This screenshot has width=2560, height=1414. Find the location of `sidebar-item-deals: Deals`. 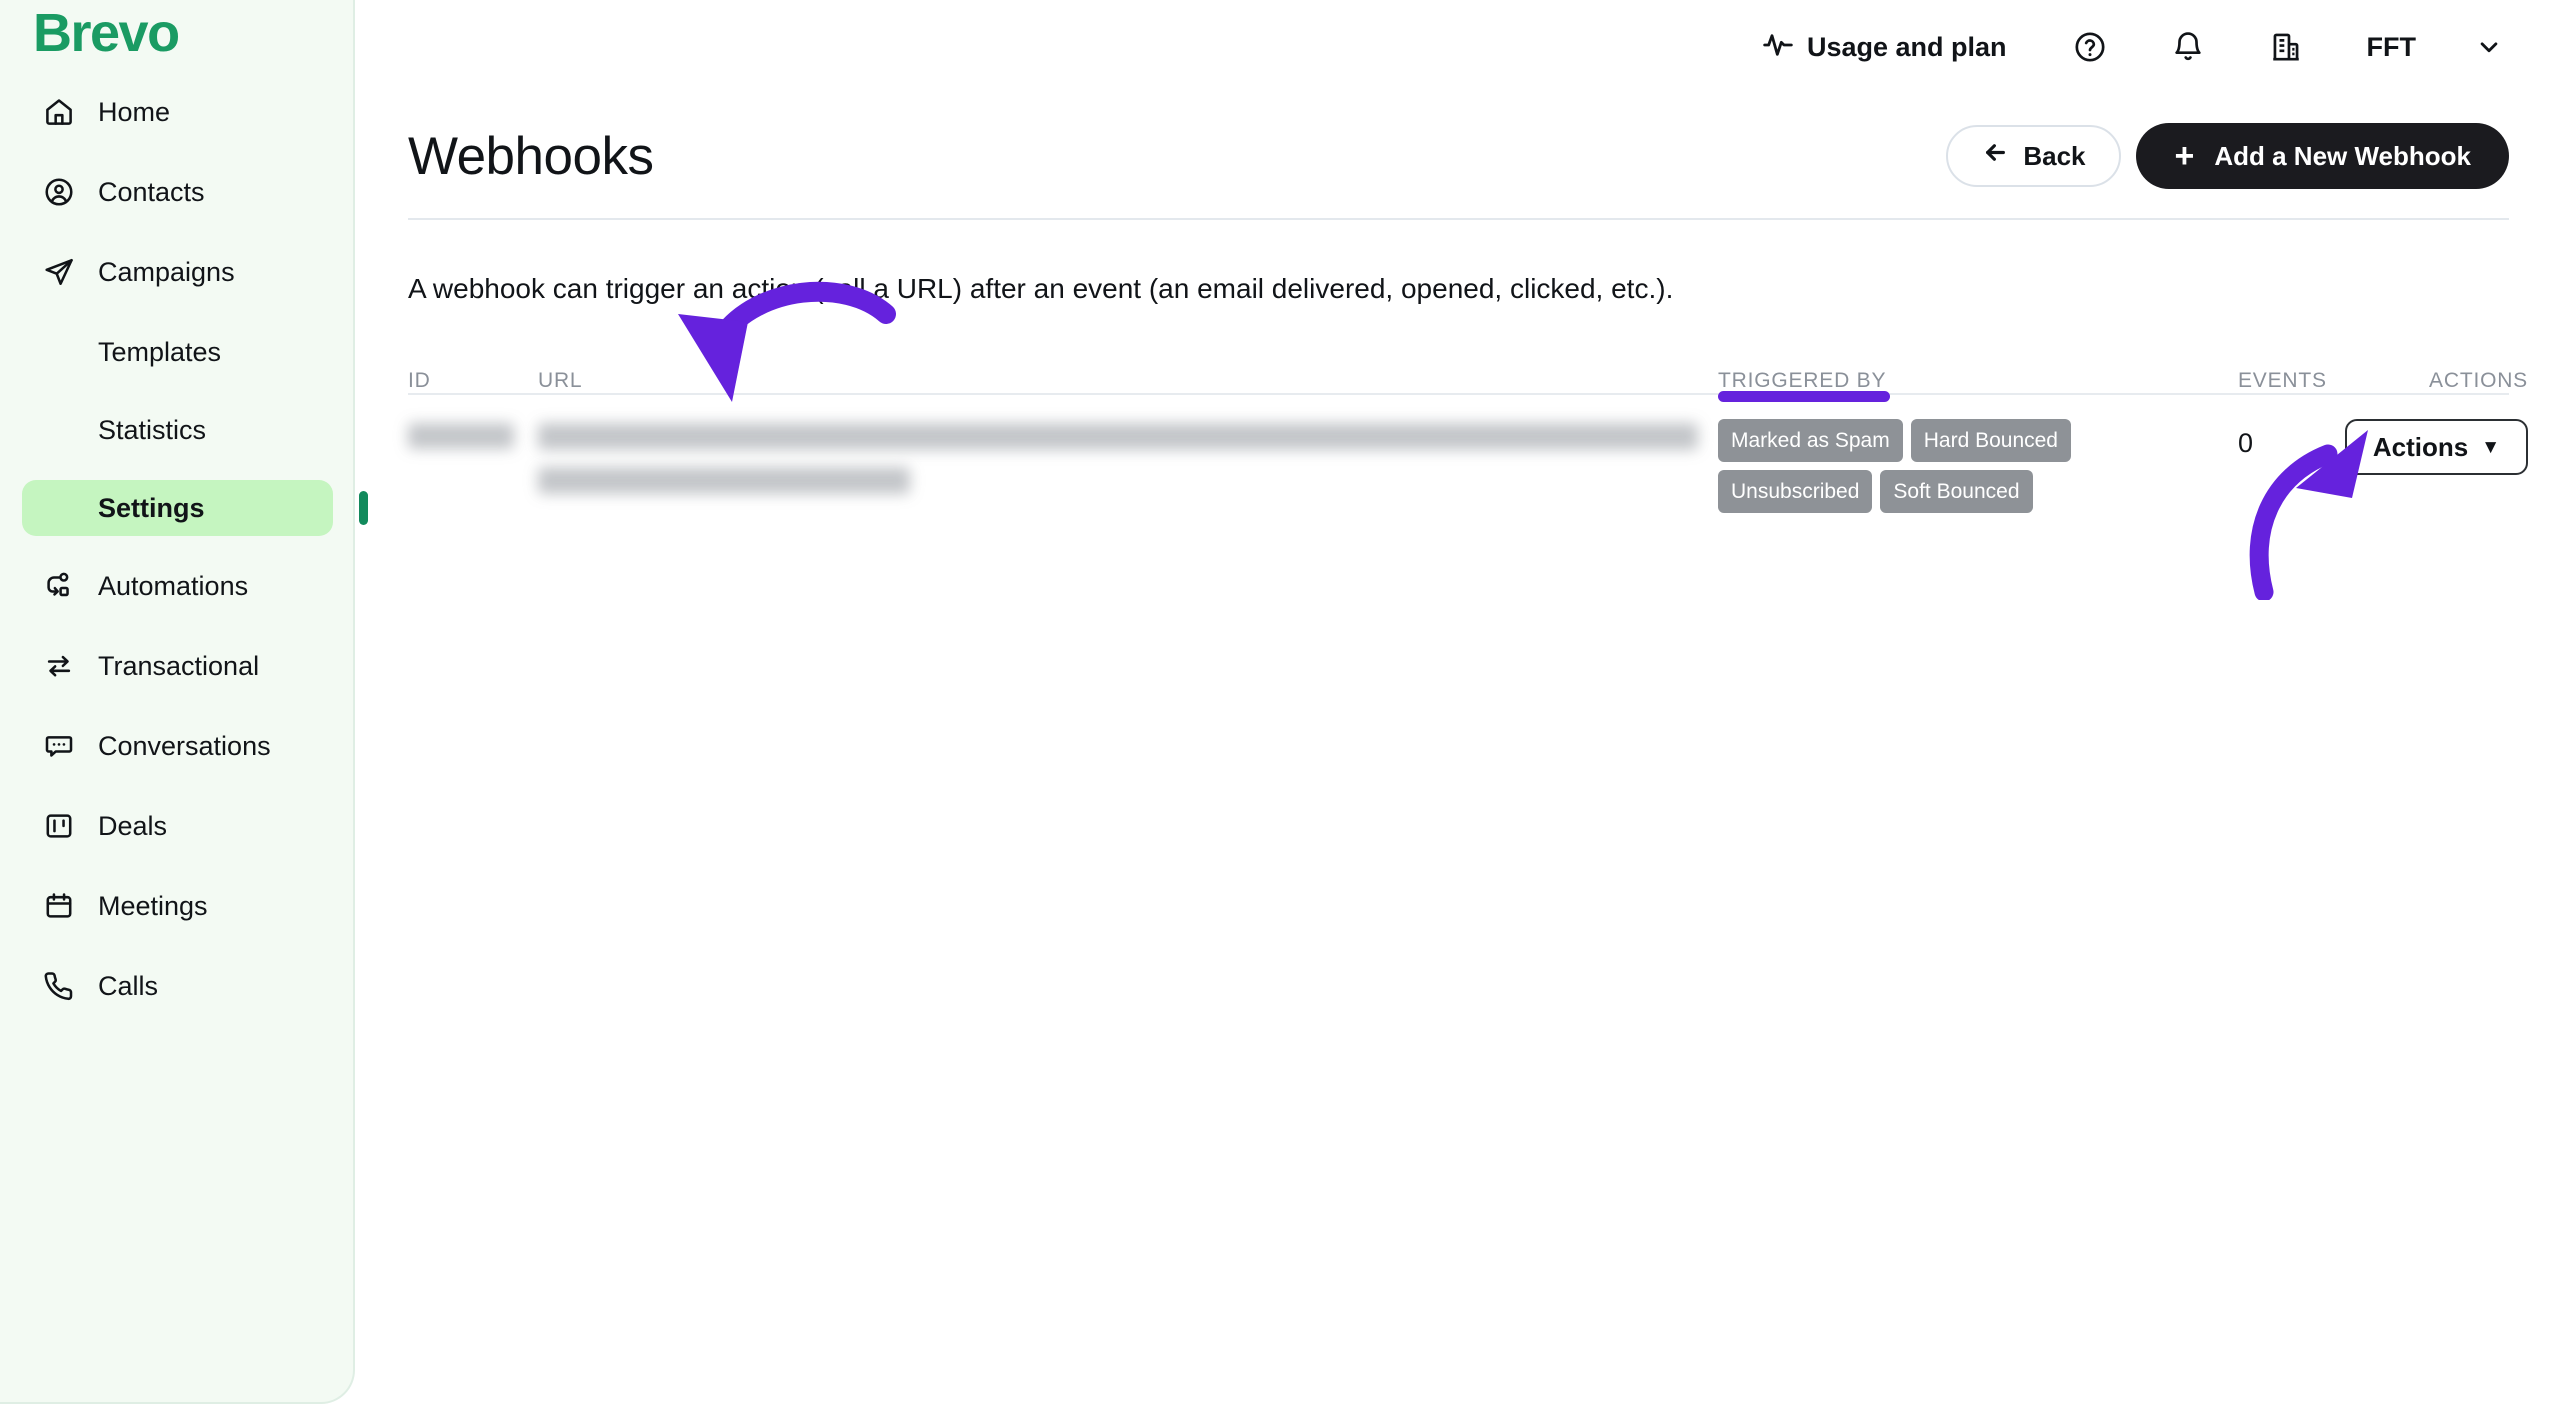

sidebar-item-deals: Deals is located at coordinates (177, 826).